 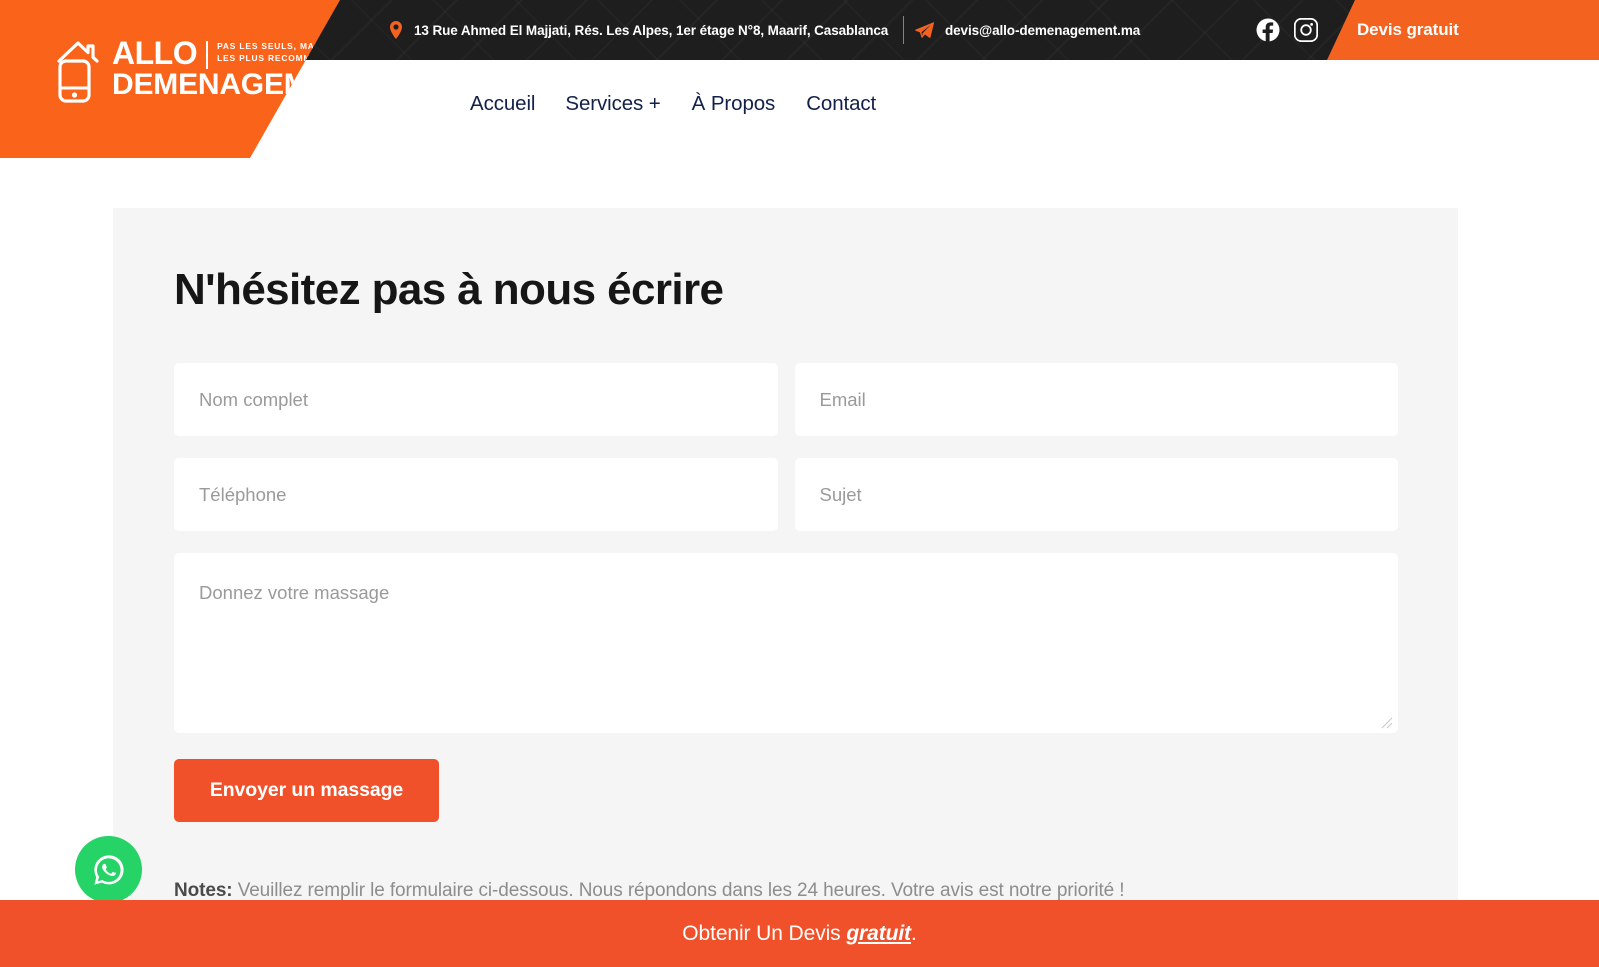 I want to click on house-phone-logo-icon, so click(x=78, y=71).